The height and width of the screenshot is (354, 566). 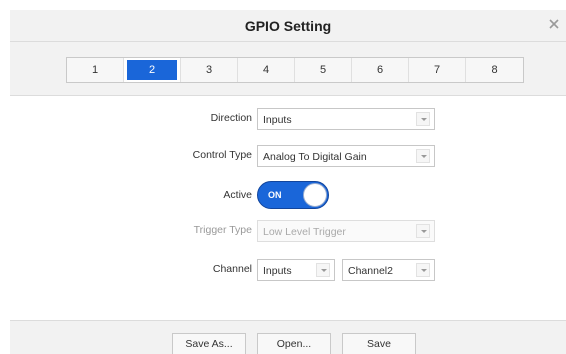 I want to click on trigger-type-select: Low Level Trigger, so click(x=346, y=231).